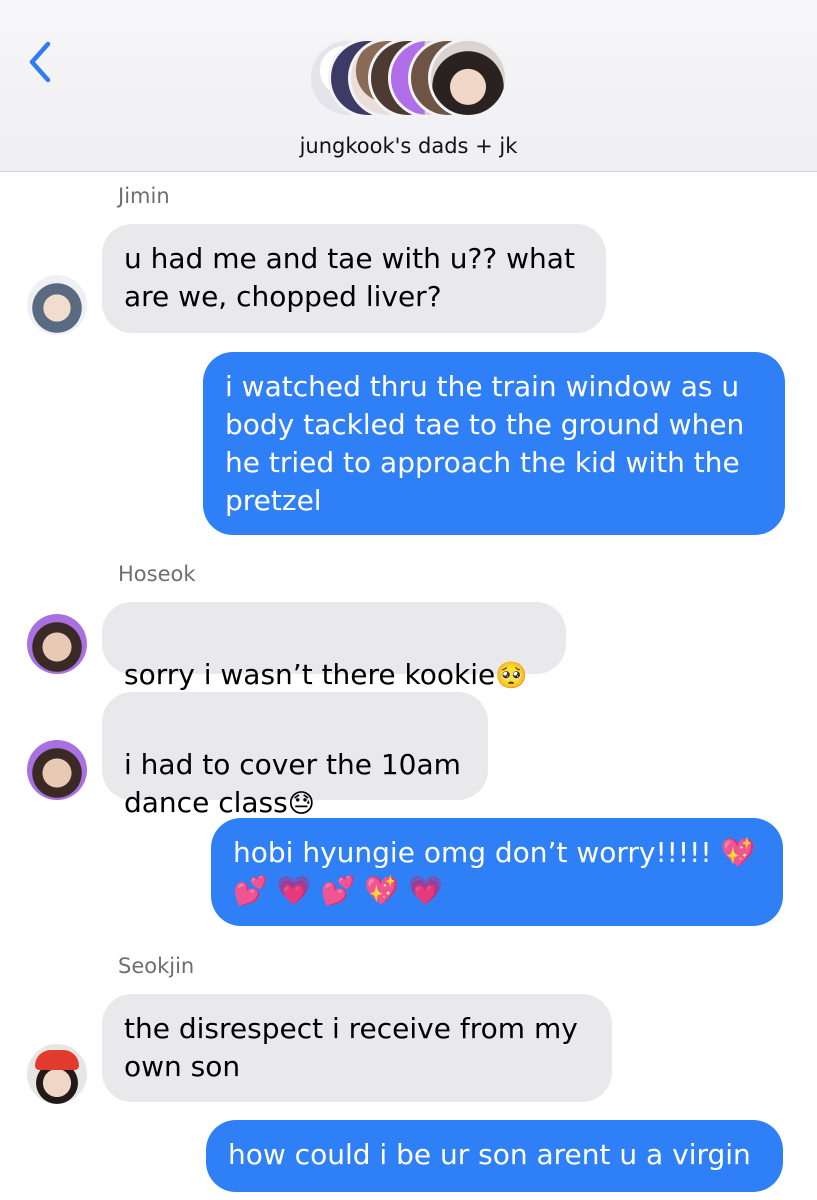 Image resolution: width=817 pixels, height=1200 pixels. What do you see at coordinates (301, 804) in the screenshot?
I see `downcast-sweat-face-icon: 😓` at bounding box center [301, 804].